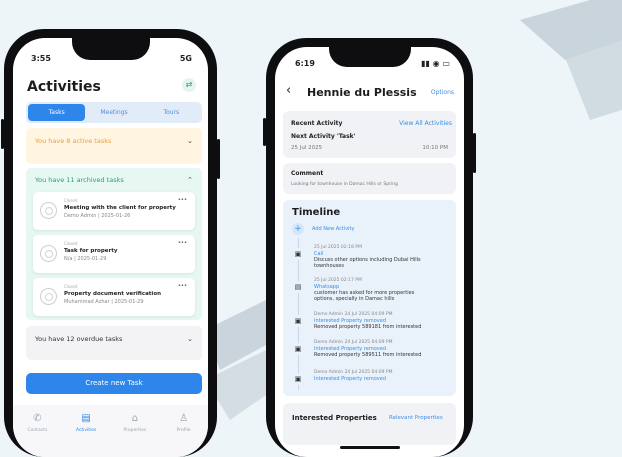  I want to click on nav-profile: ♙ Profile, so click(183, 435).